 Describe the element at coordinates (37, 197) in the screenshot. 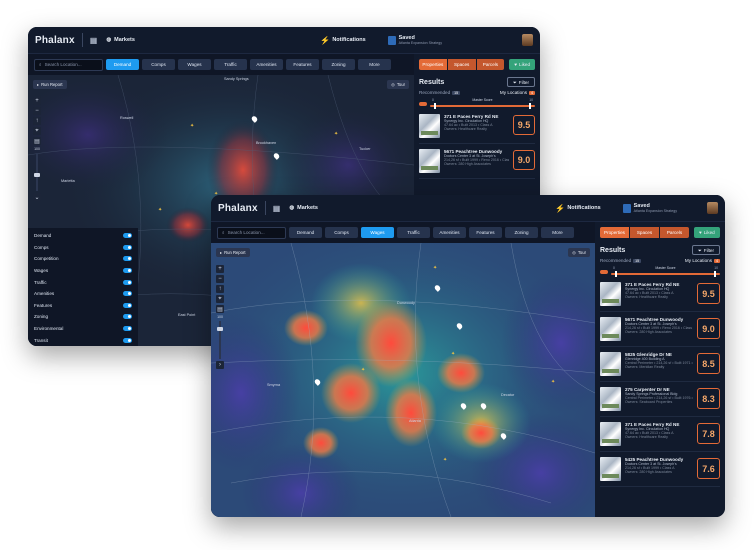

I see `collapse-button: ⌄` at that location.